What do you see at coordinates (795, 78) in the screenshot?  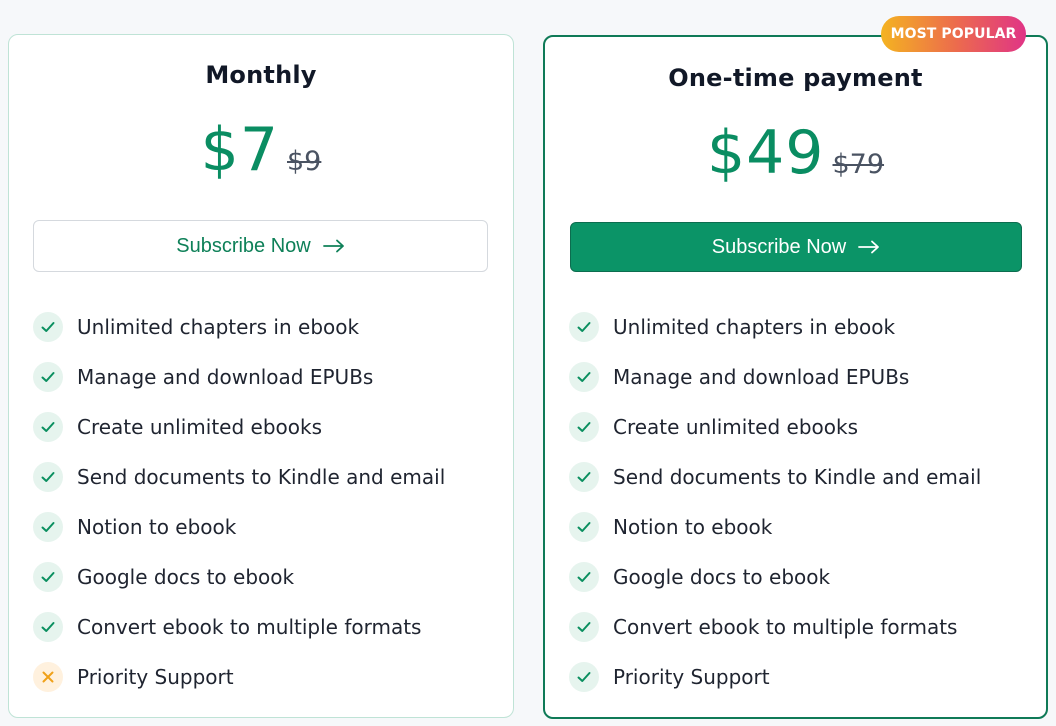 I see `plan-title: One-time payment` at bounding box center [795, 78].